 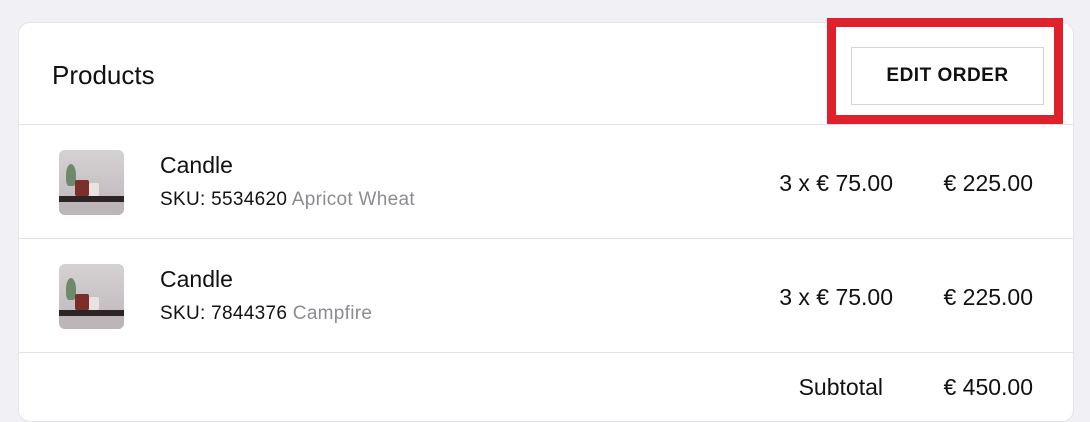 I want to click on product-sku: SKU: 7844376, so click(x=224, y=313).